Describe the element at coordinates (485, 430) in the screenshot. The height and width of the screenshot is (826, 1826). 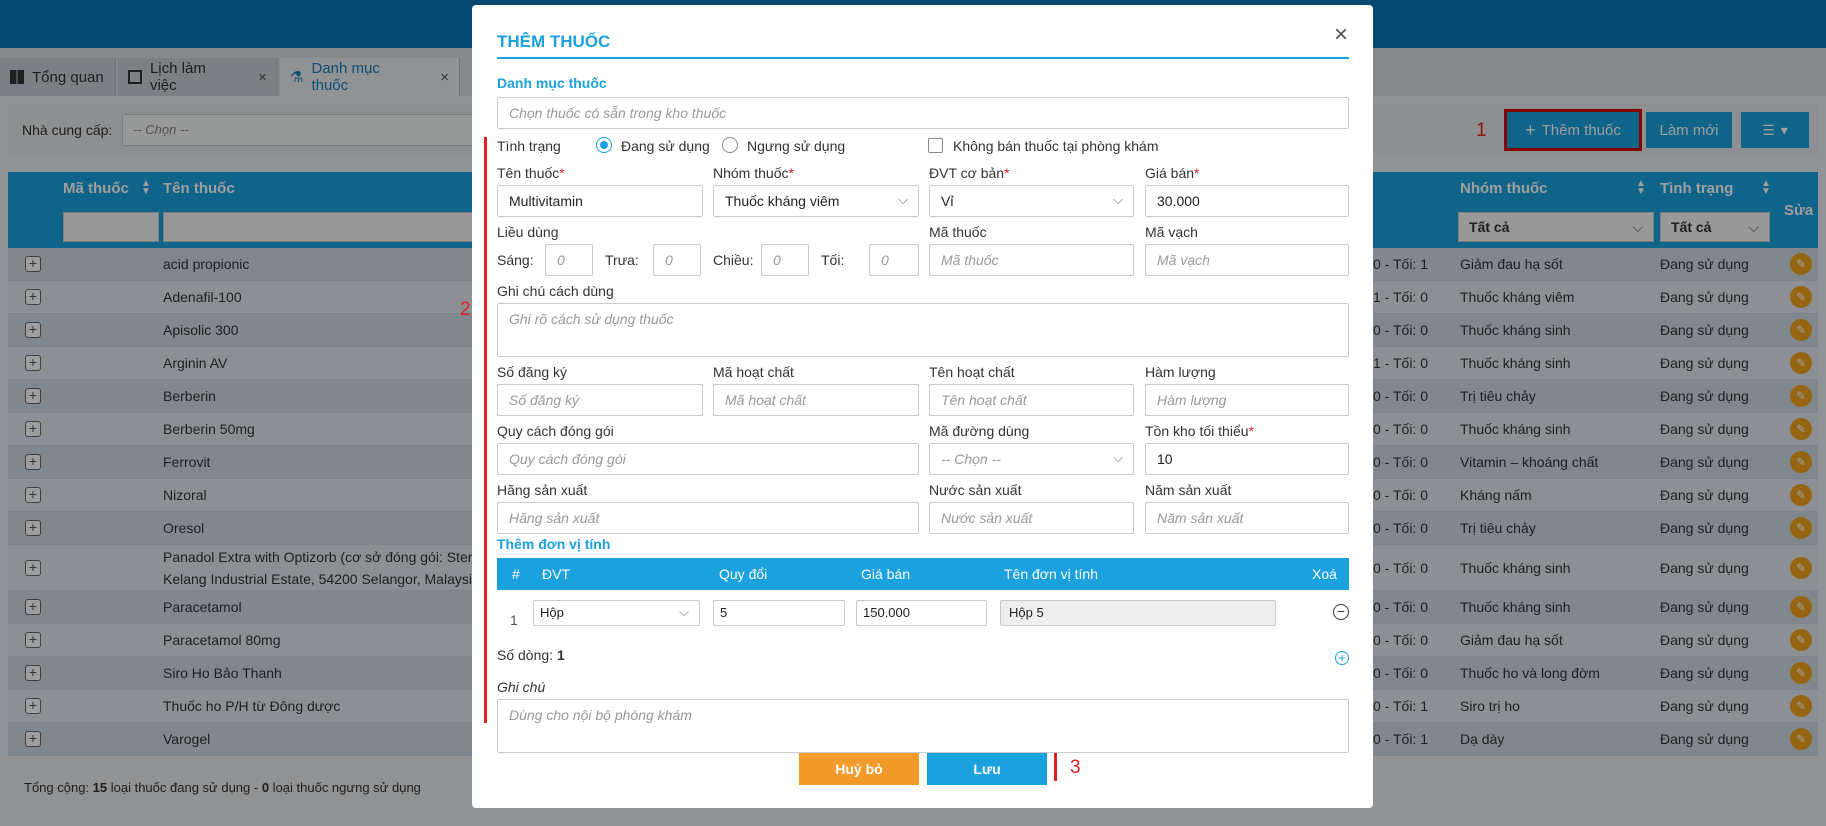
I see `annotation-line` at that location.